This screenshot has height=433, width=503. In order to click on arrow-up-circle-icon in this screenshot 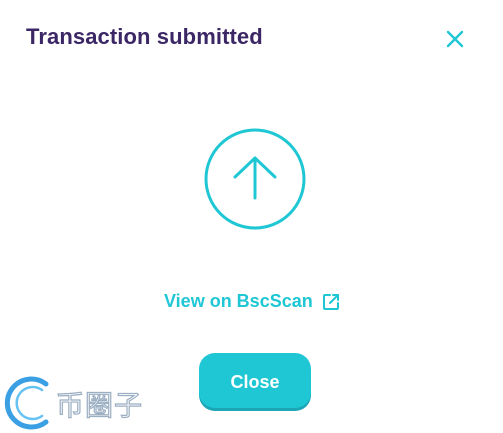, I will do `click(255, 179)`.